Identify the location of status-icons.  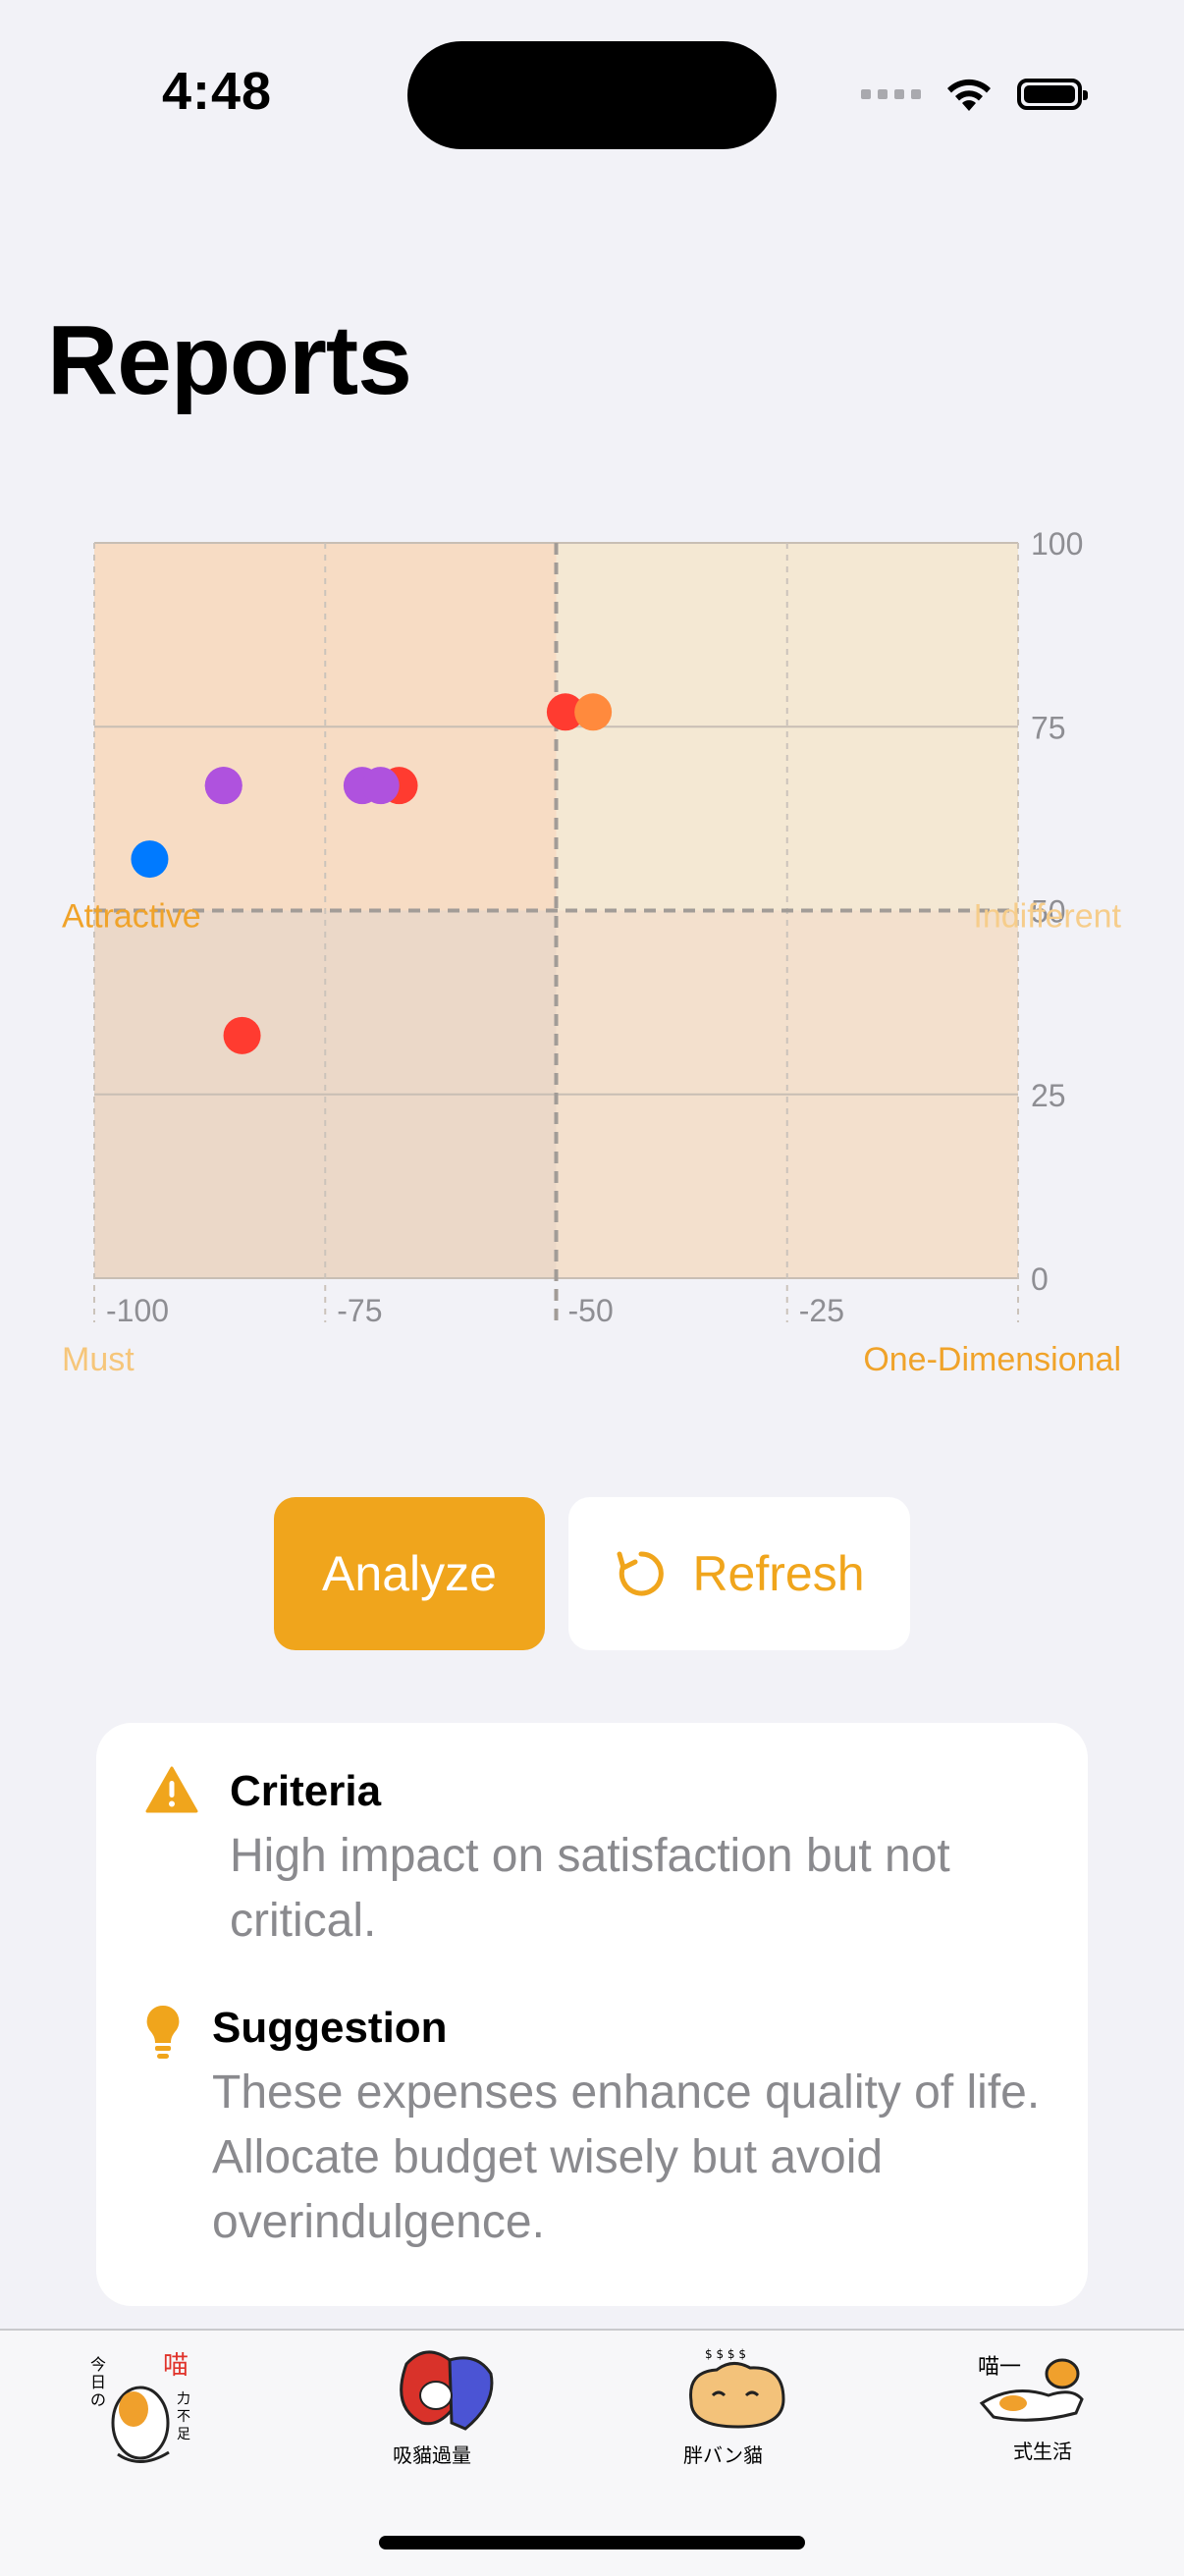
(974, 94).